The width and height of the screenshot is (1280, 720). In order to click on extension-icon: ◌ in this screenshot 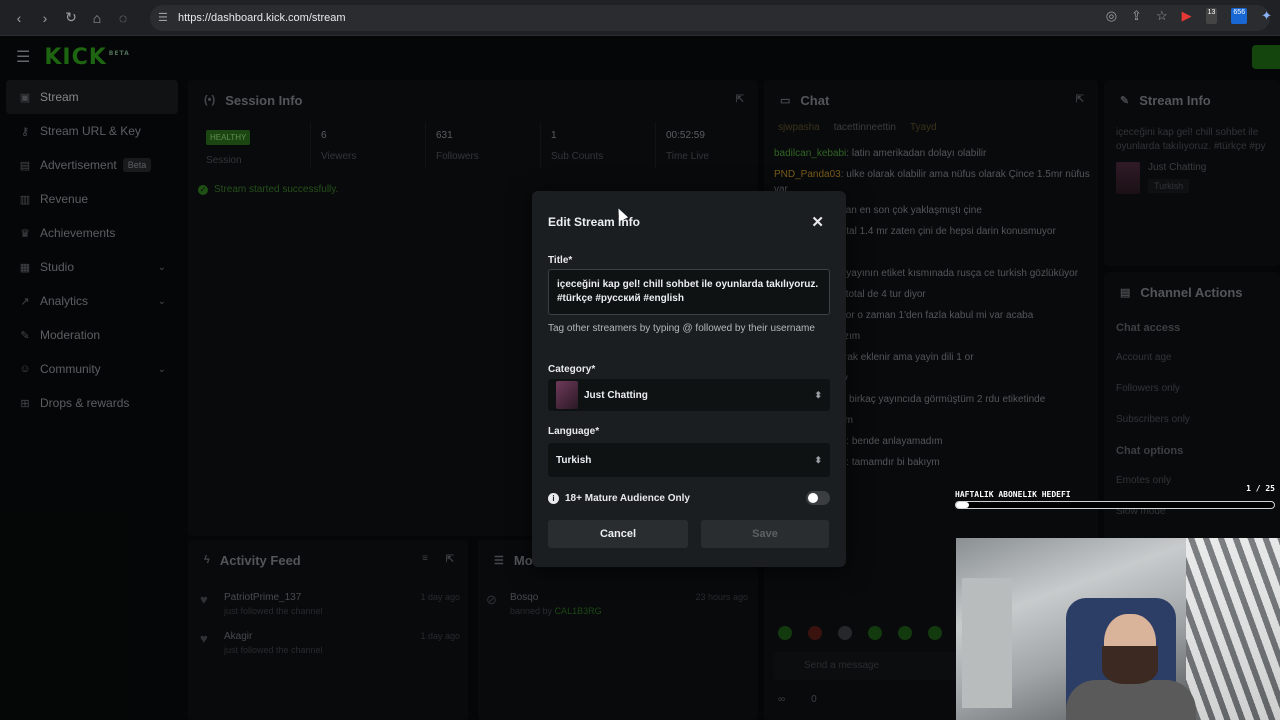, I will do `click(123, 18)`.